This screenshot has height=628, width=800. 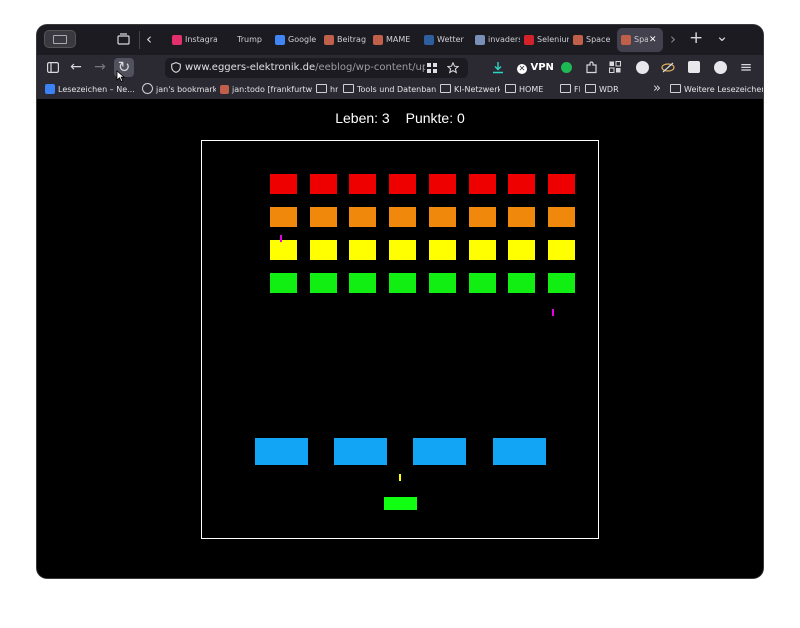 I want to click on tab-3: Beitrag, so click(x=344, y=40).